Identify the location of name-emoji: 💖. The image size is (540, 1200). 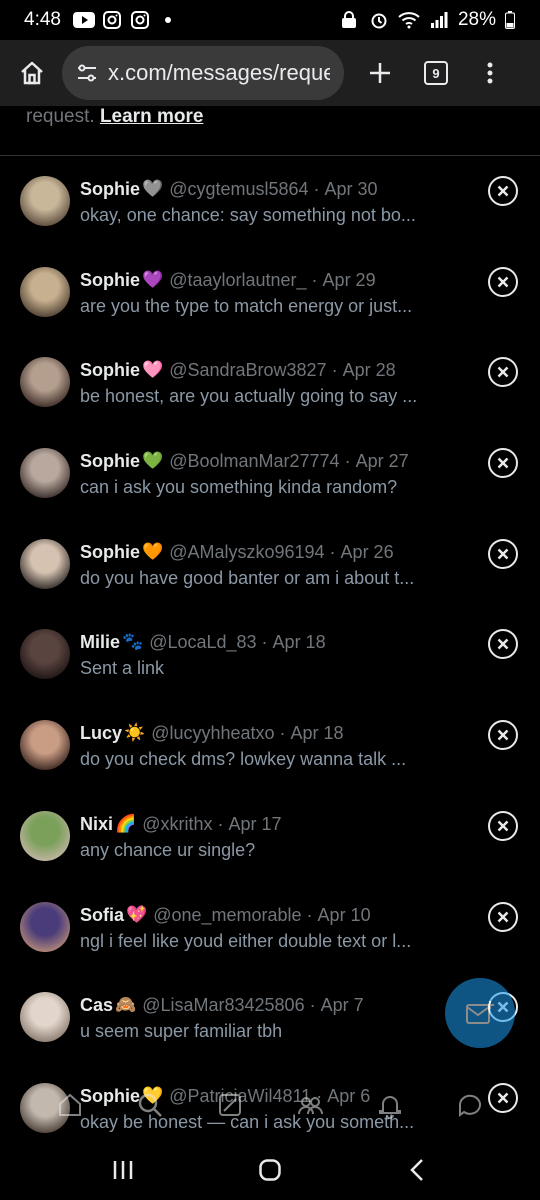
(137, 914).